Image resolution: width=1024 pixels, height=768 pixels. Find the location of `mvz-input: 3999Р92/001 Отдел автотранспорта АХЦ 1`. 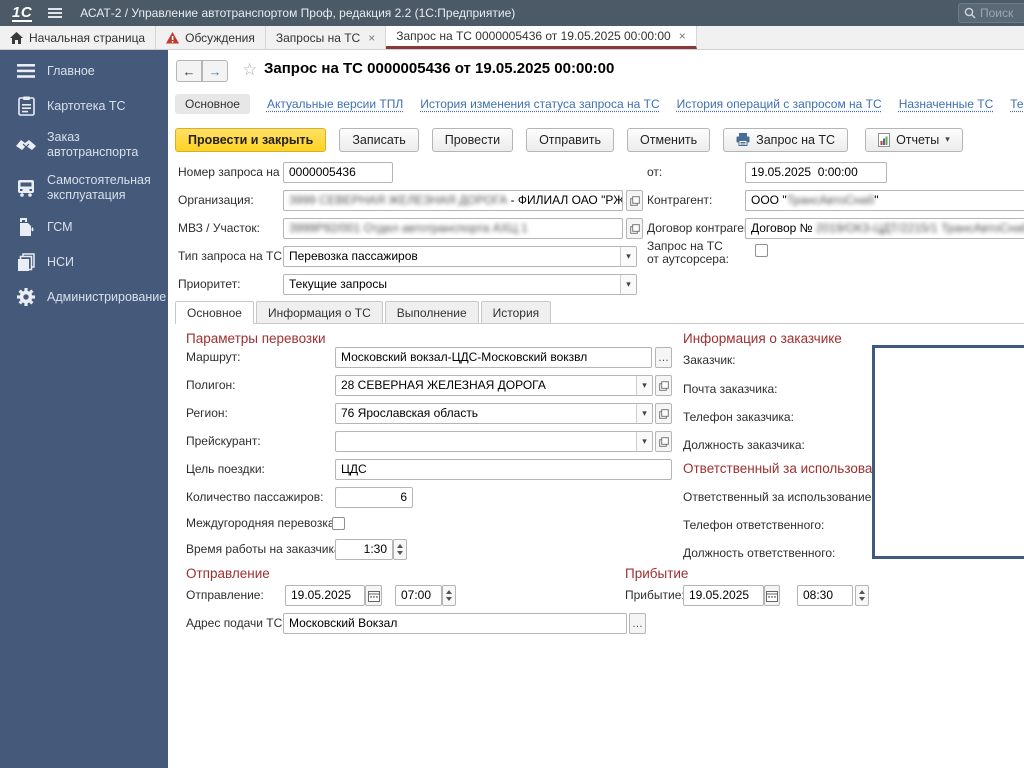

mvz-input: 3999Р92/001 Отдел автотранспорта АХЦ 1 is located at coordinates (453, 228).